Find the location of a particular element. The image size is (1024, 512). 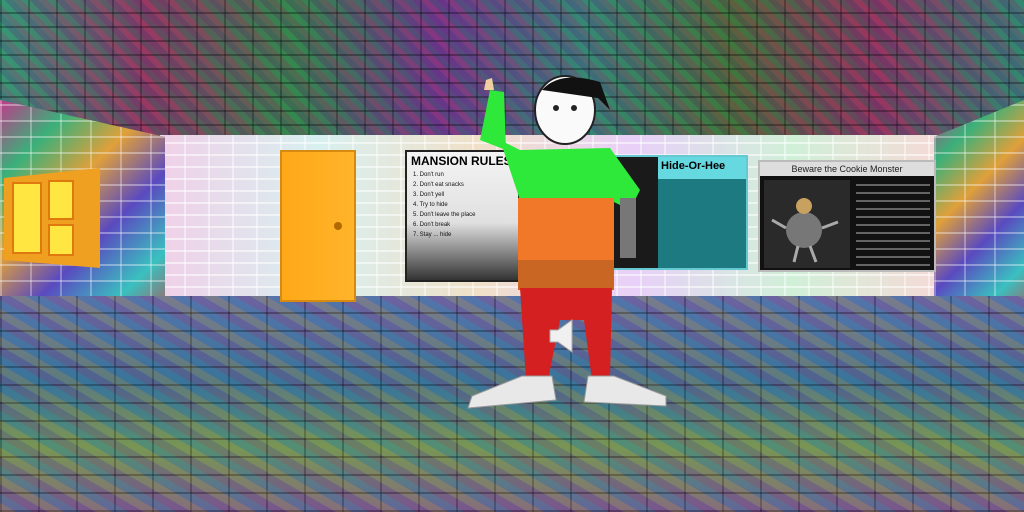

cookie-monster-poster: Beware the Cookie Monster is located at coordinates (847, 216).